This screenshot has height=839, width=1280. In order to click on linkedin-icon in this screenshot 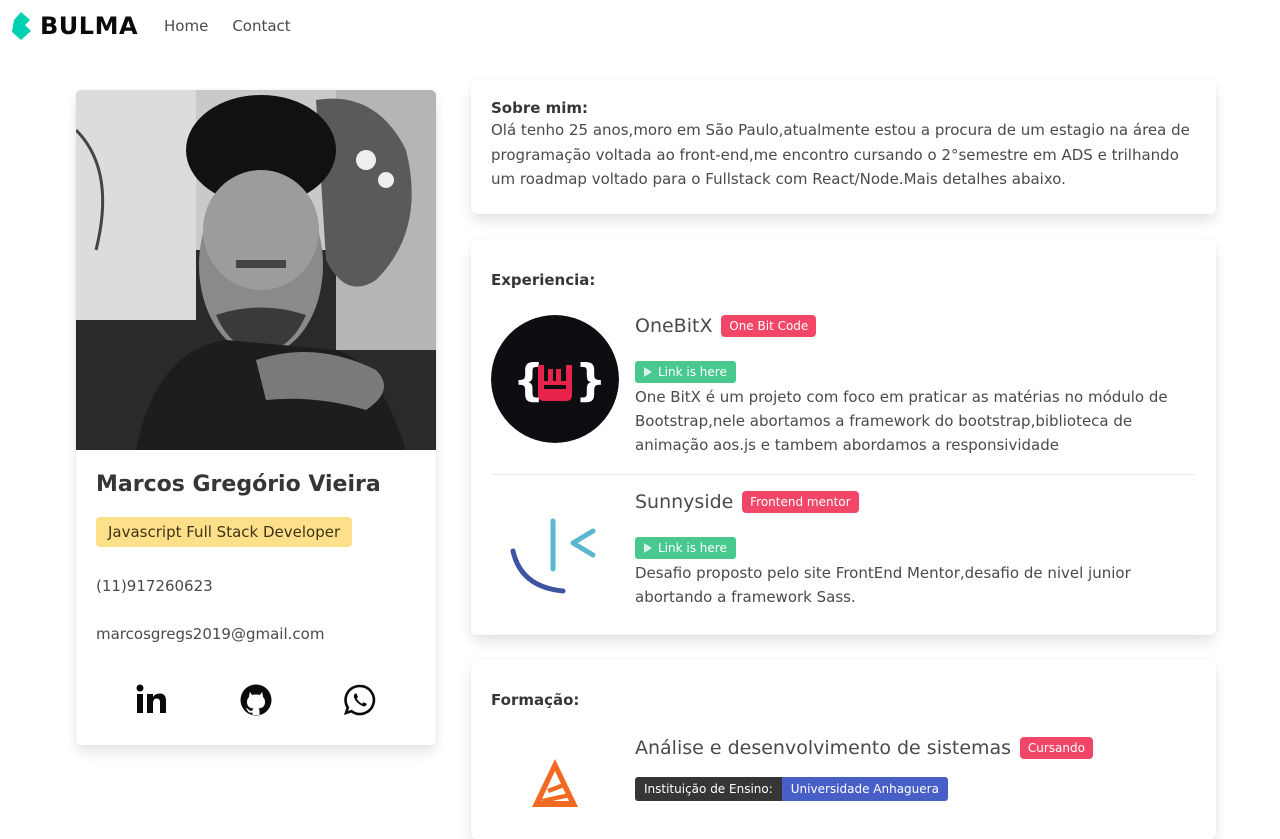, I will do `click(152, 700)`.